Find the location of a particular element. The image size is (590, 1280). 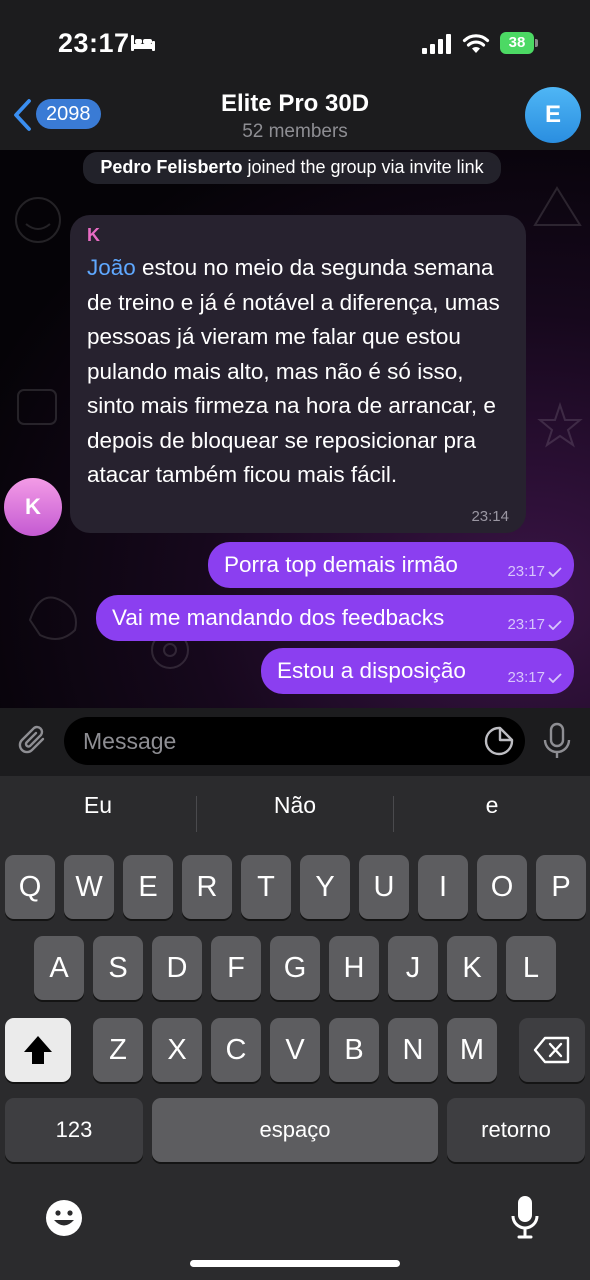

bed-icon is located at coordinates (143, 43).